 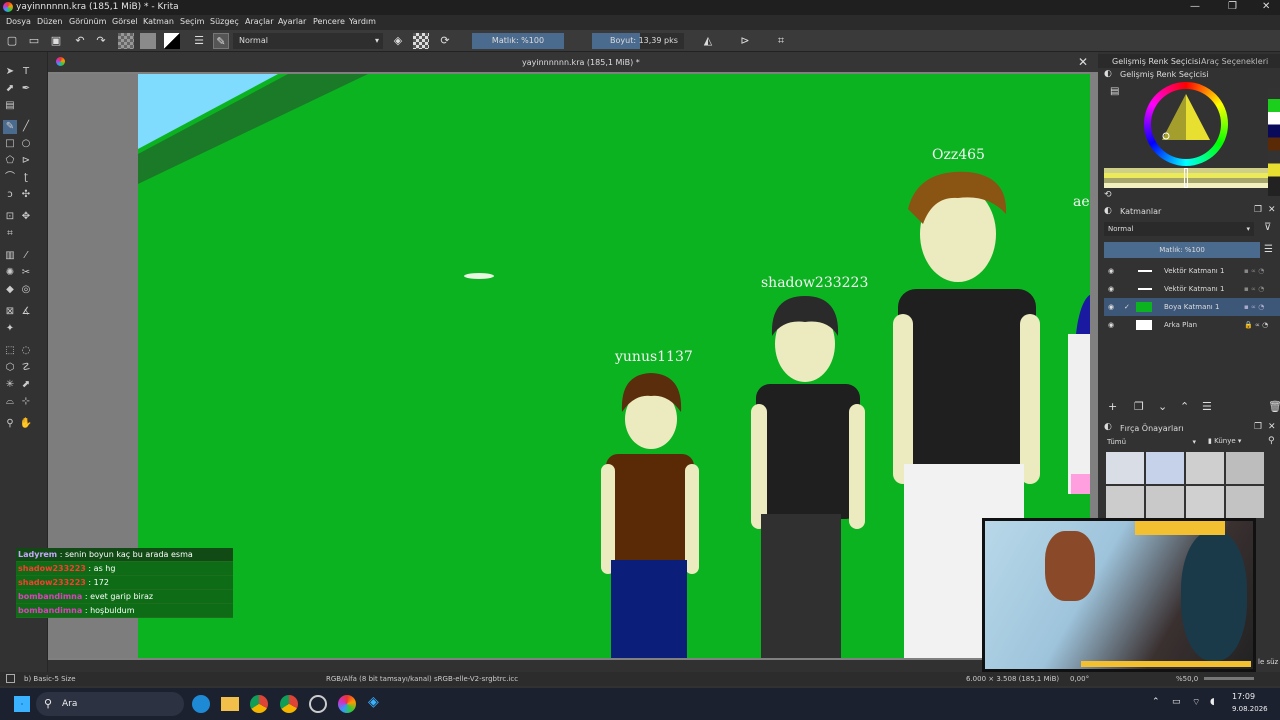 What do you see at coordinates (87, 21) in the screenshot?
I see `menu-gorunum: Görünüm` at bounding box center [87, 21].